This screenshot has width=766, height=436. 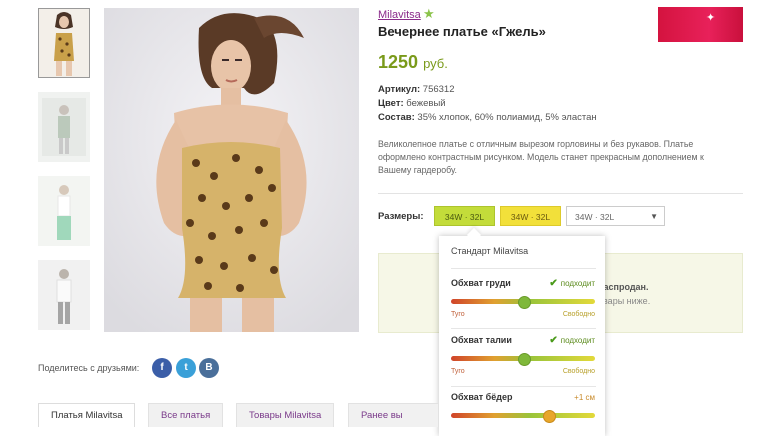 What do you see at coordinates (615, 216) in the screenshot?
I see `size-select: 34W · 32L ▼` at bounding box center [615, 216].